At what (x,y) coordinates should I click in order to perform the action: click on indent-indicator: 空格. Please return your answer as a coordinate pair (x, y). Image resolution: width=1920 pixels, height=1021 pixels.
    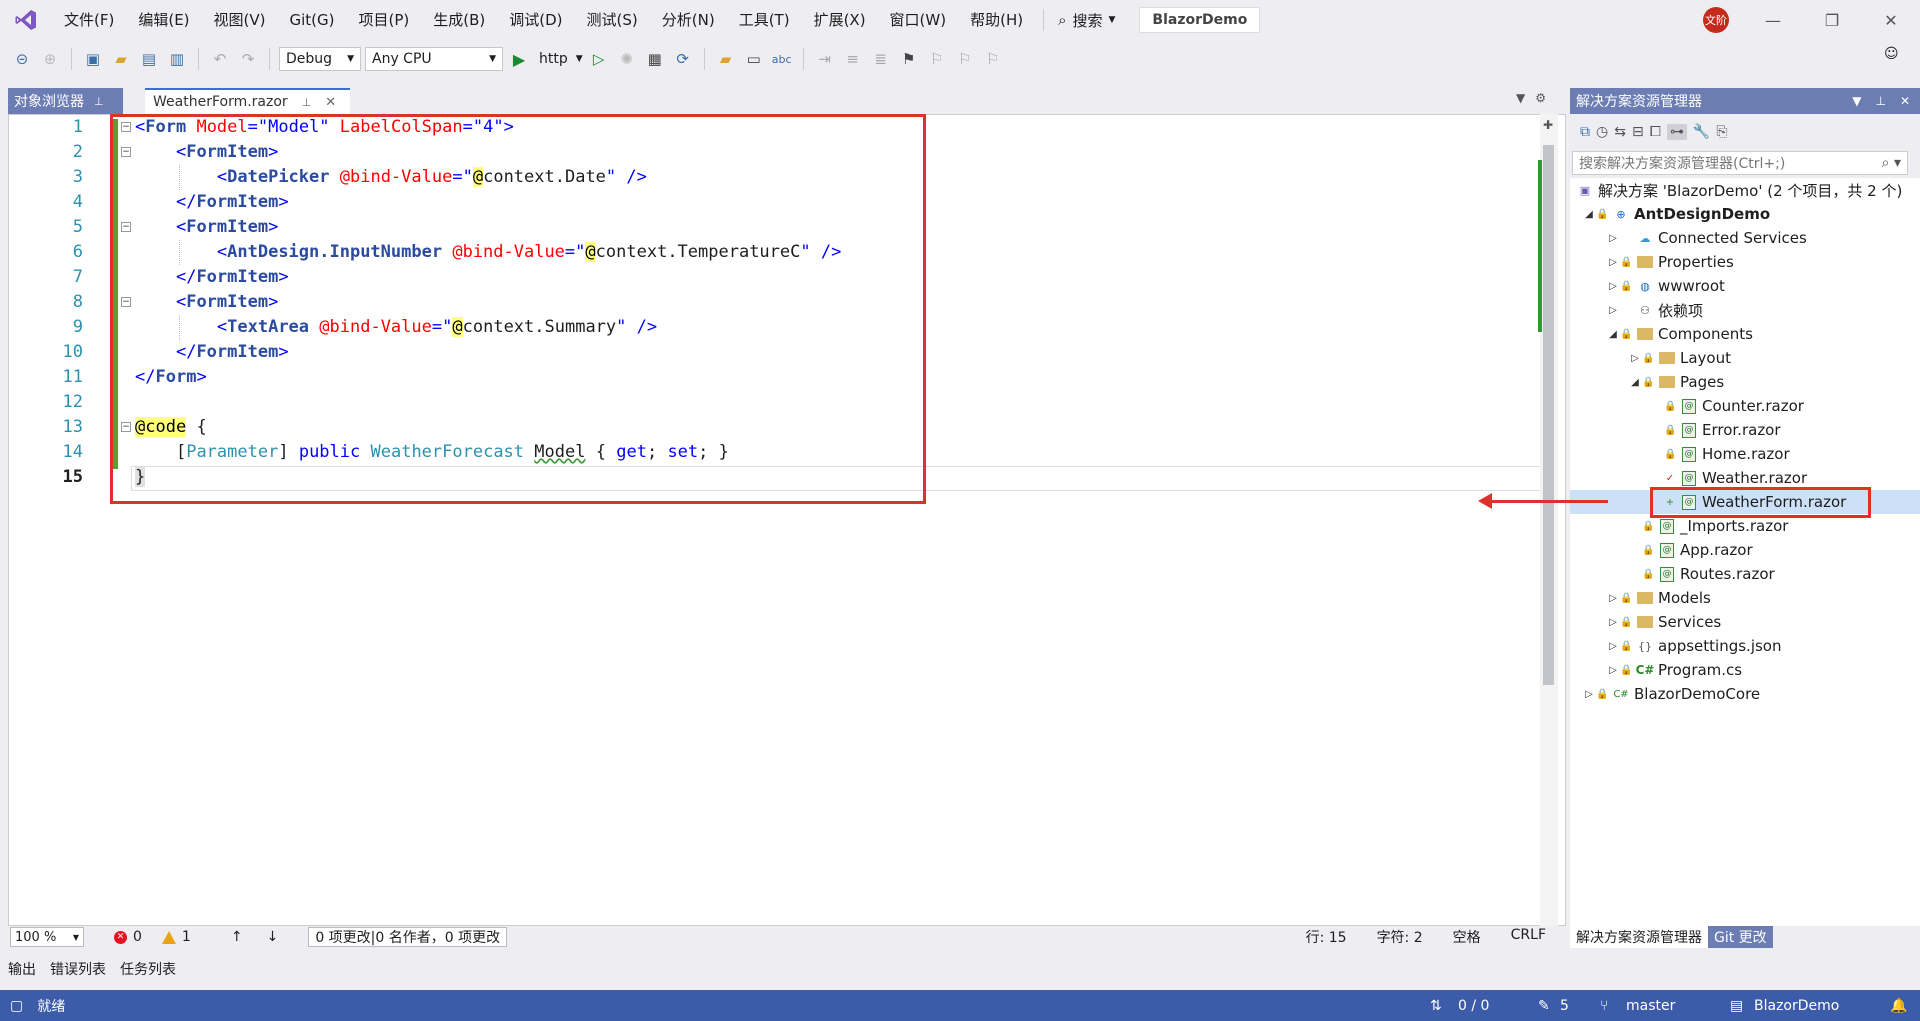
    Looking at the image, I should click on (1467, 937).